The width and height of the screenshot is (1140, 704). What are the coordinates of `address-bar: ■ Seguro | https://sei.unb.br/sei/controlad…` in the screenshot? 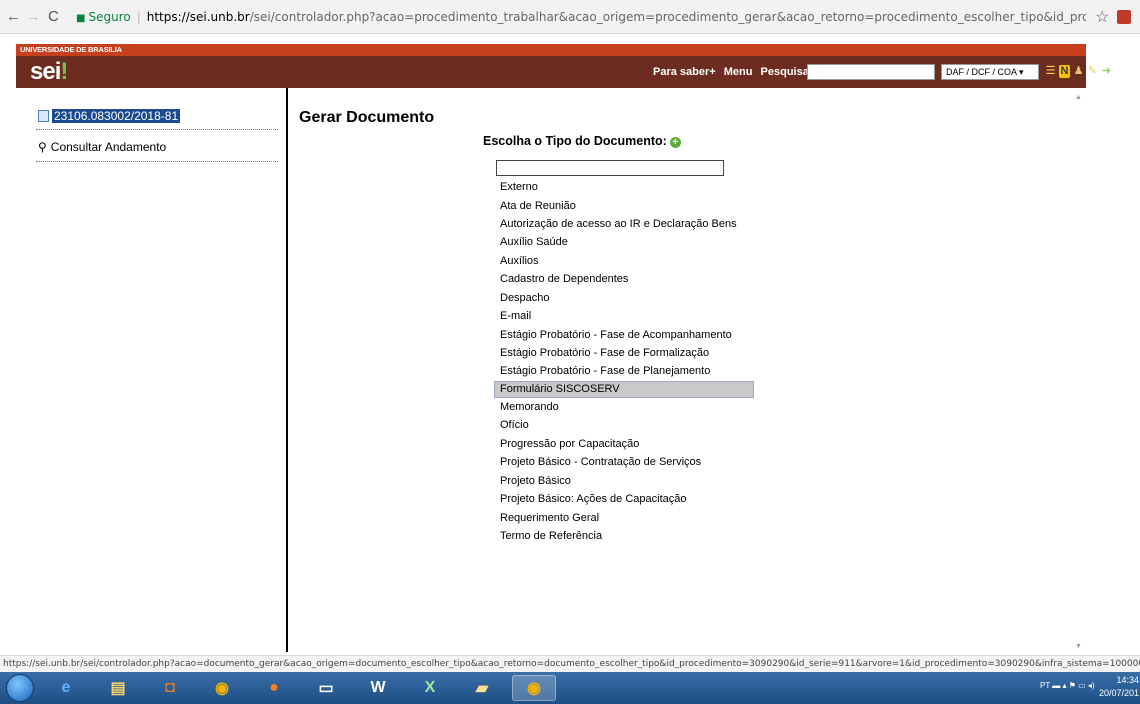 It's located at (581, 17).